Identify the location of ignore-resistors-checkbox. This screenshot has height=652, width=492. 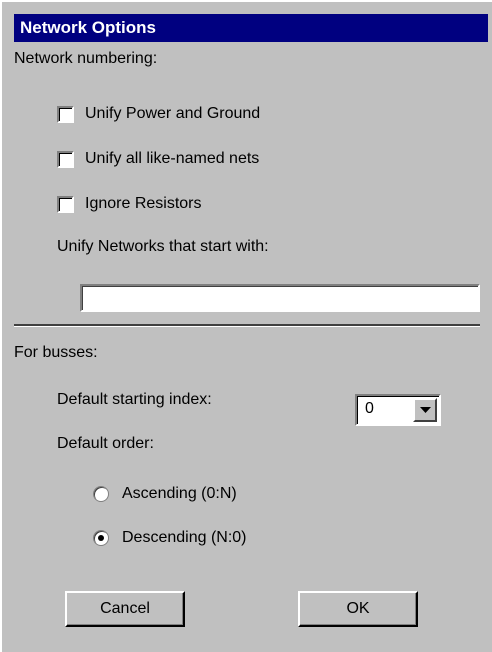
(65, 204).